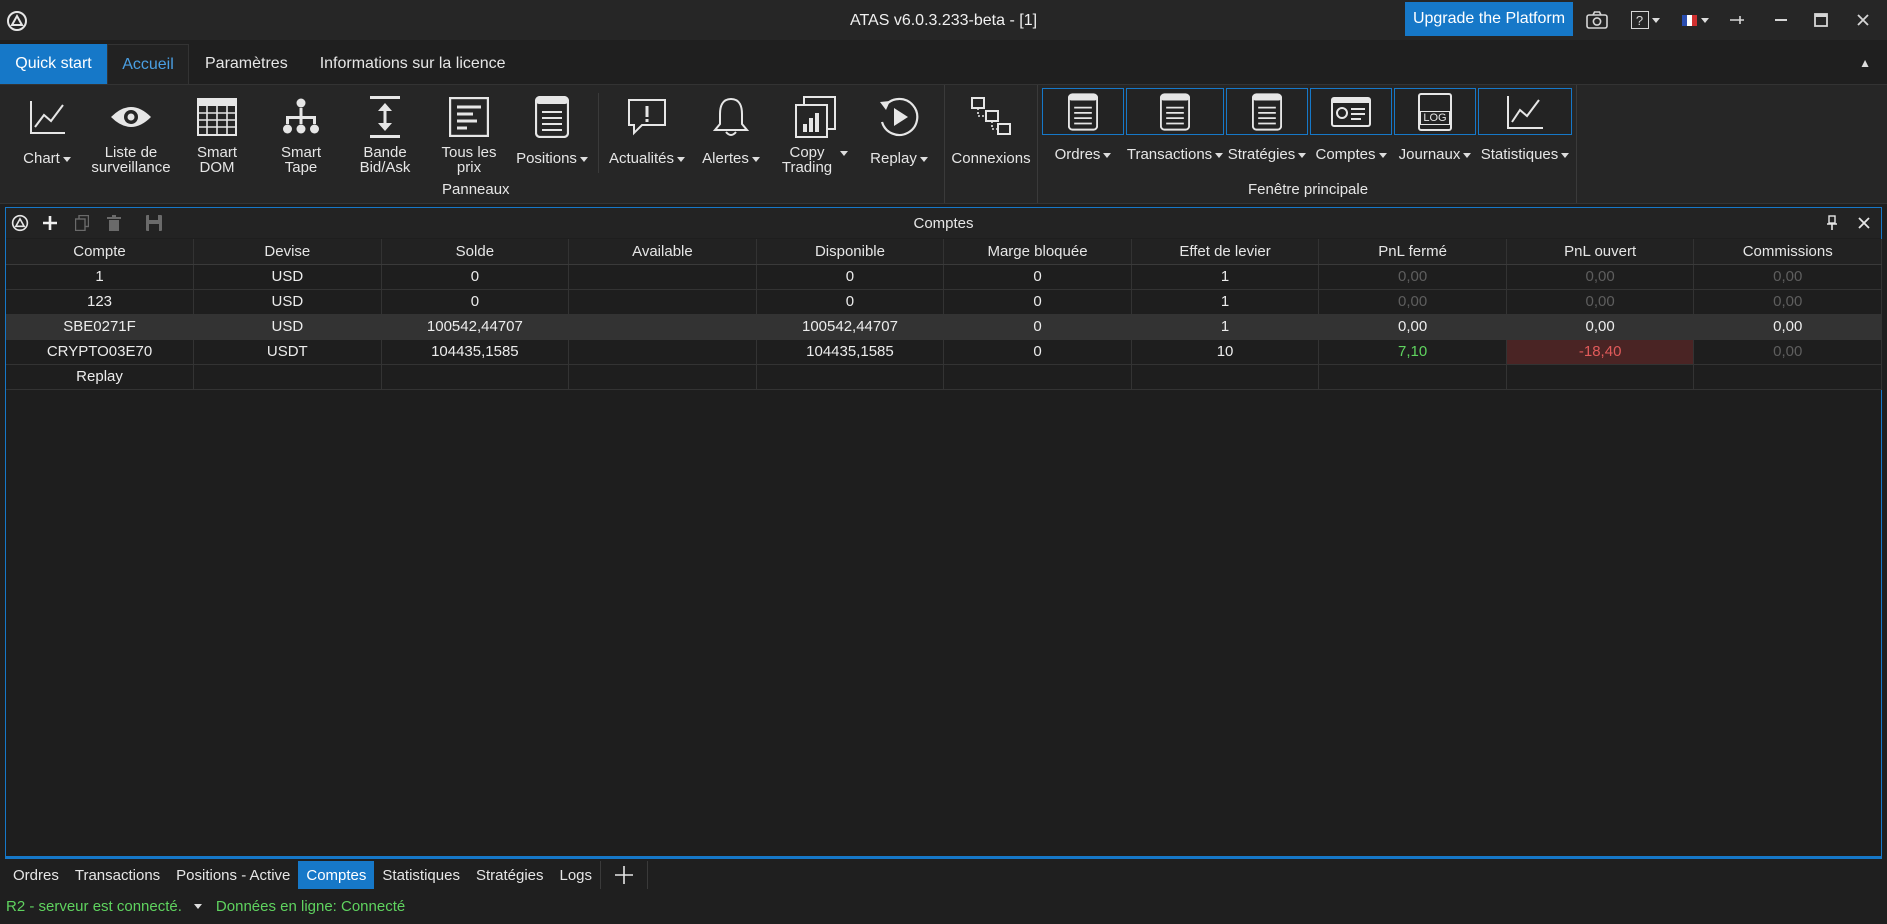 This screenshot has height=924, width=1887. What do you see at coordinates (850, 252) in the screenshot?
I see `column-header-disponible: Disponible` at bounding box center [850, 252].